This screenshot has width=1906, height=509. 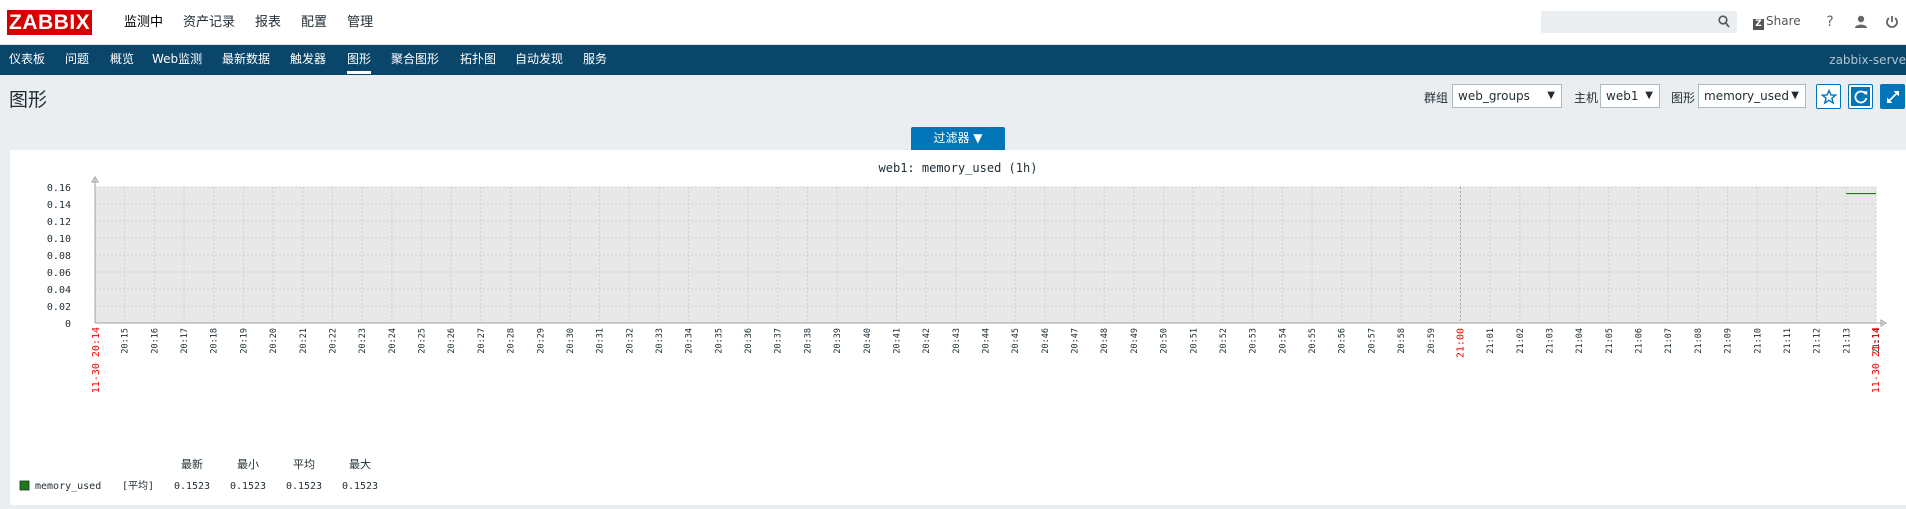 What do you see at coordinates (541, 341) in the screenshot?
I see `x-tick-label: 20:29` at bounding box center [541, 341].